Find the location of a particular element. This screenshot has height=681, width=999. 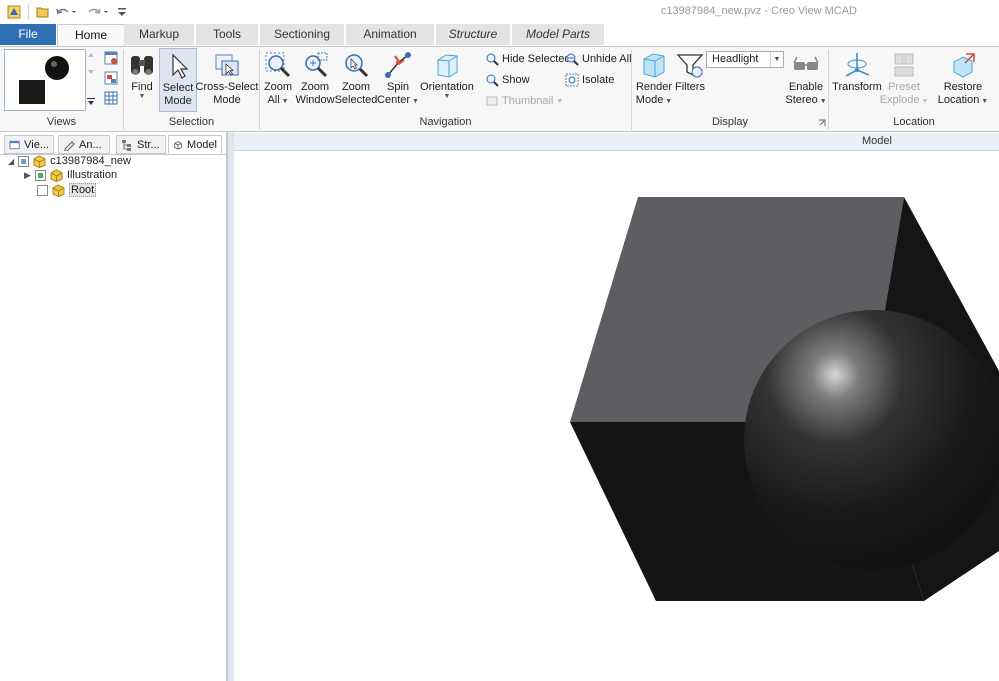

lighting-dropdown: Headlight ▼ is located at coordinates (745, 59).